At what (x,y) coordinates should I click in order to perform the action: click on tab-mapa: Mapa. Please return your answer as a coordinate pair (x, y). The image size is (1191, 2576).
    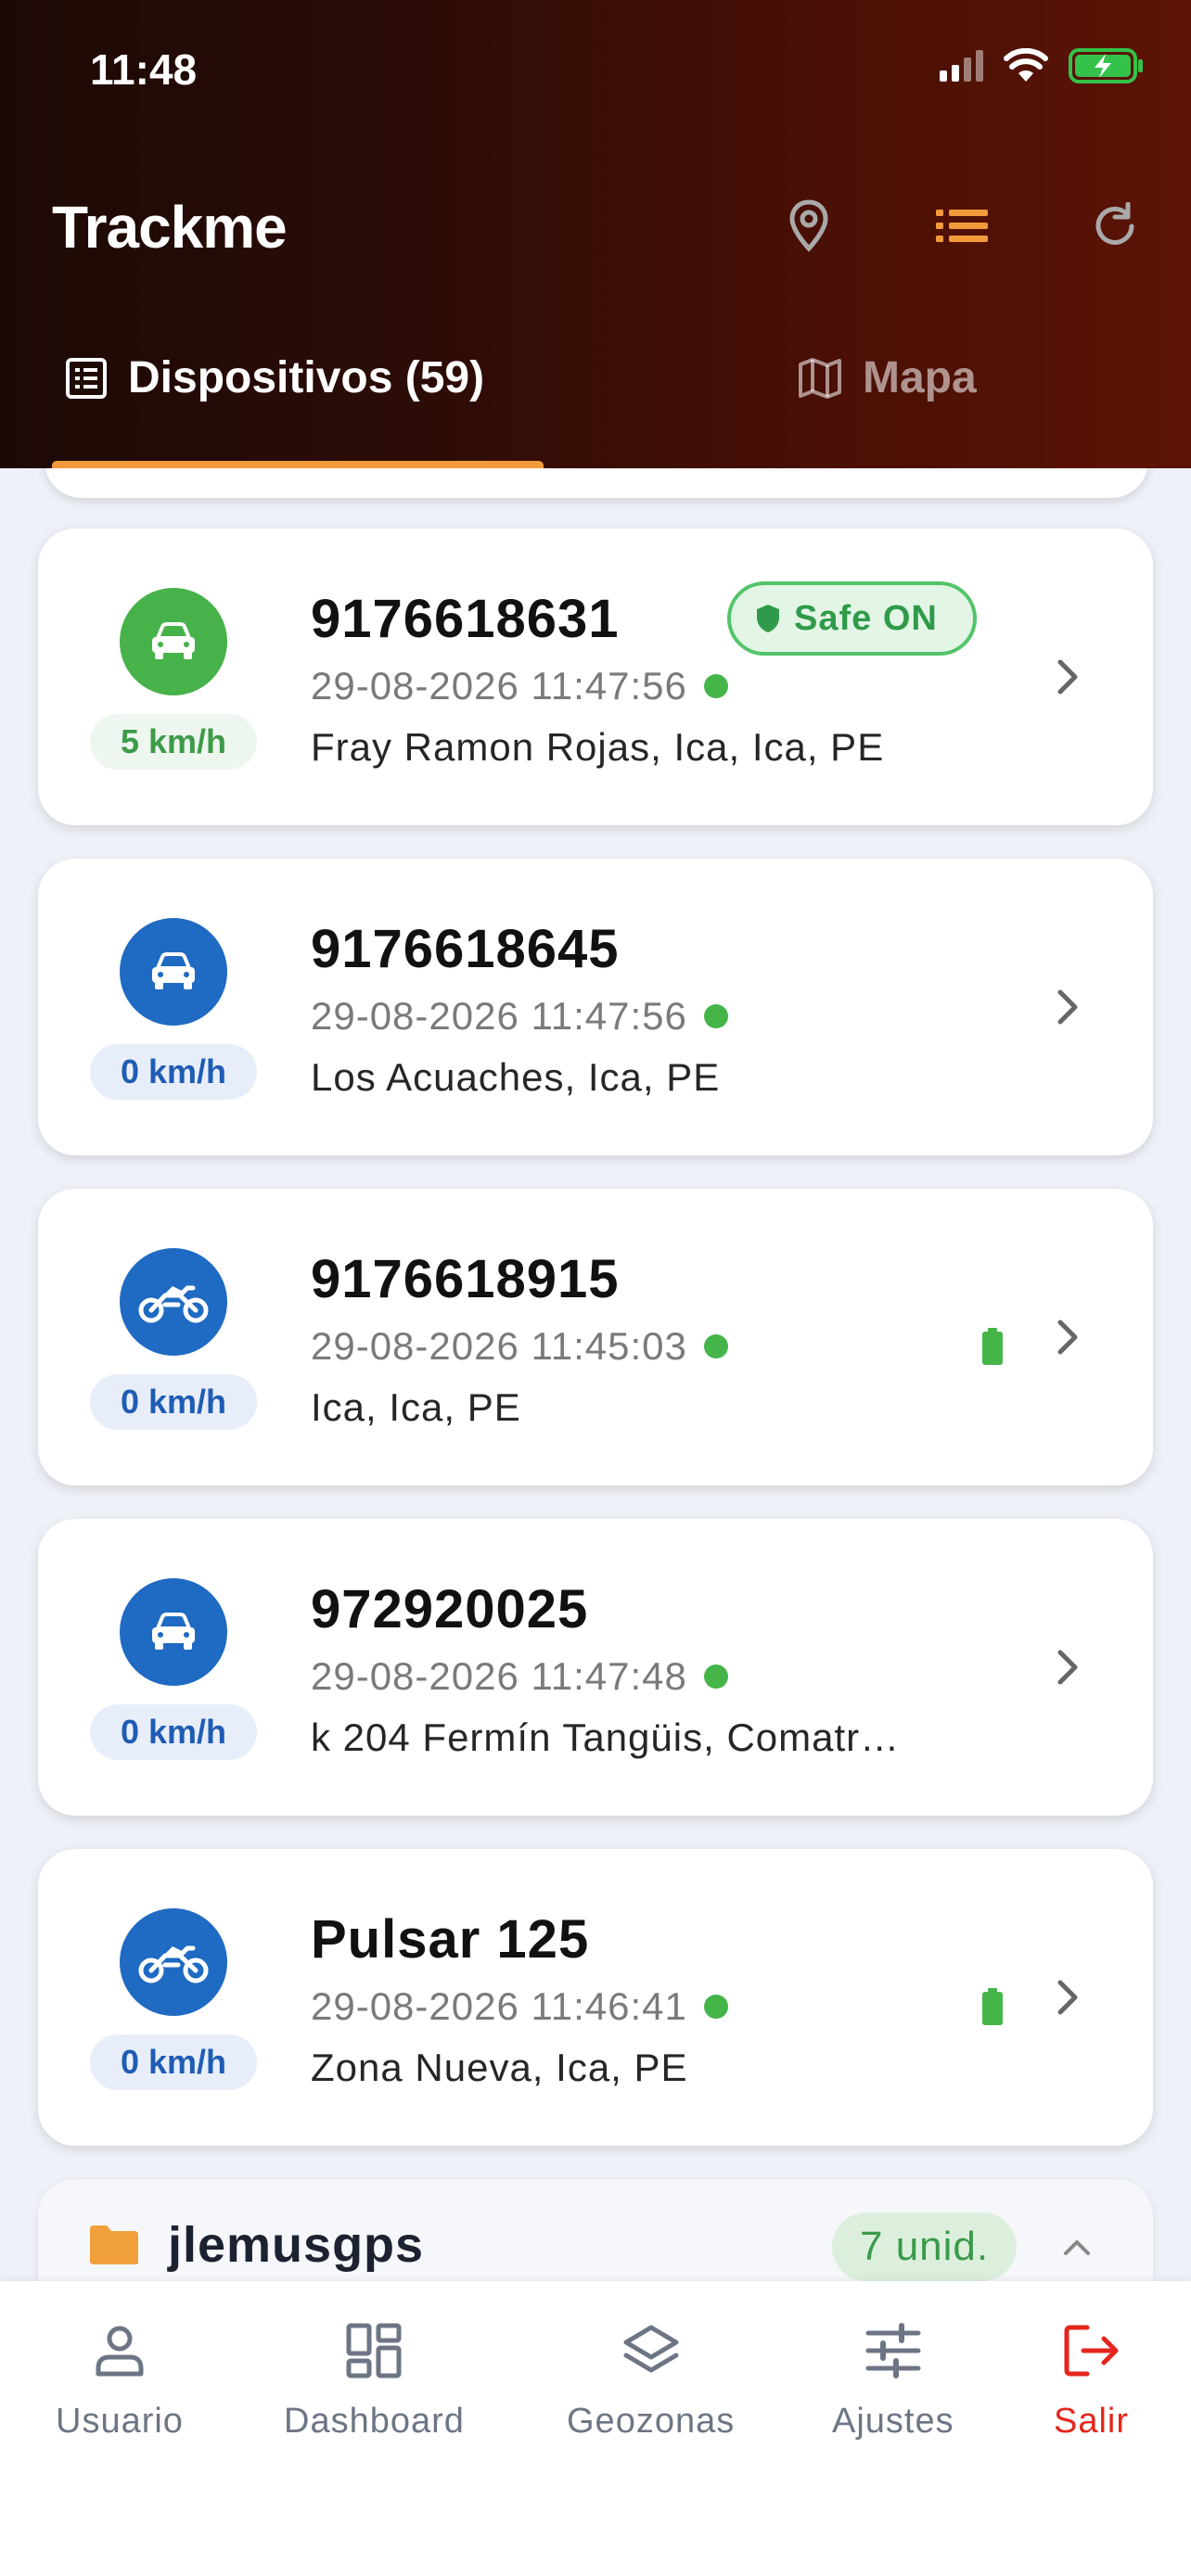
    Looking at the image, I should click on (887, 378).